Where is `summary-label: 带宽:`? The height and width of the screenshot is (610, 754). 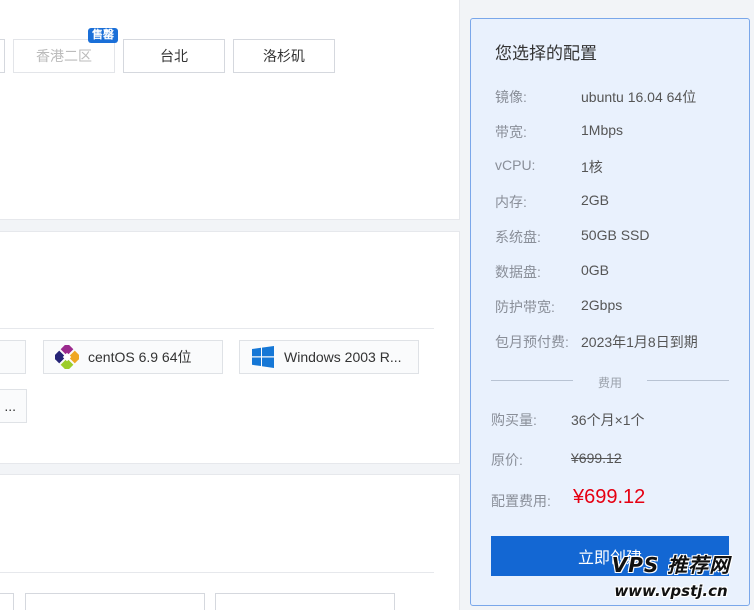
summary-label: 带宽: is located at coordinates (511, 132).